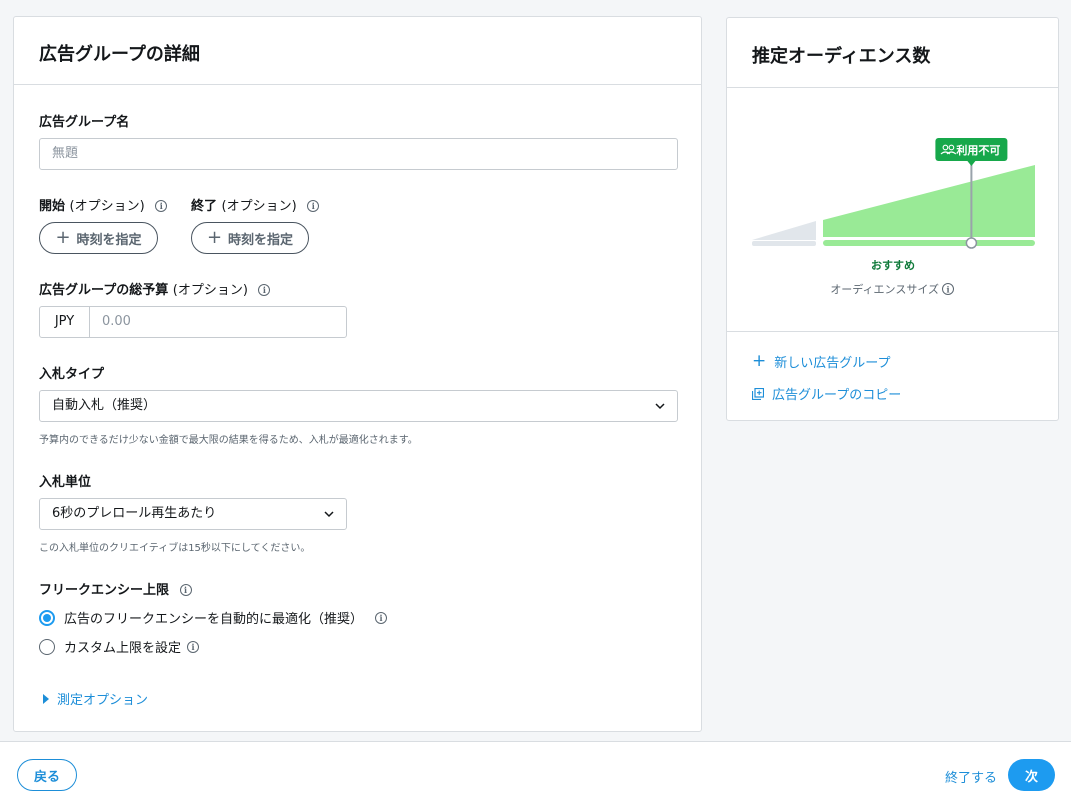 Image resolution: width=1071 pixels, height=799 pixels. I want to click on end-info-icon: i, so click(313, 206).